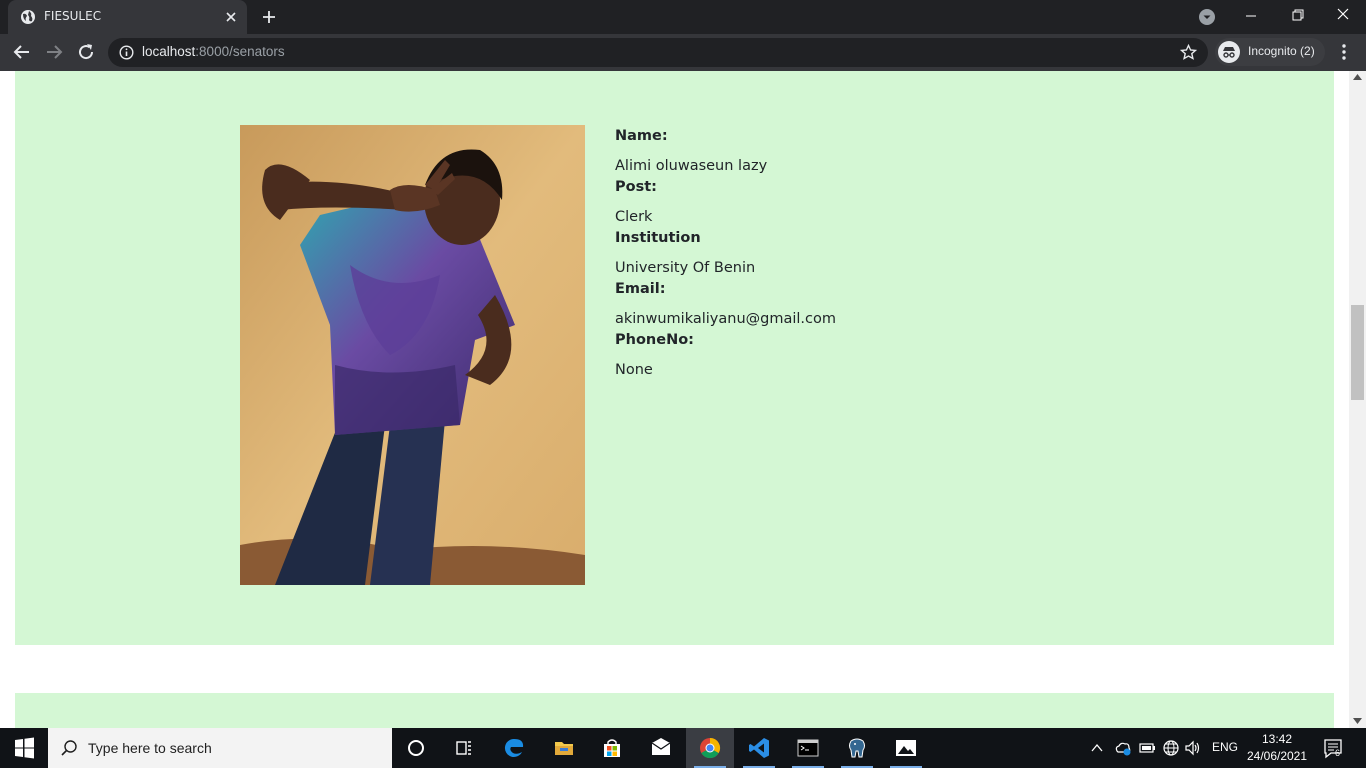  I want to click on language-indicator: ENG, so click(1225, 747).